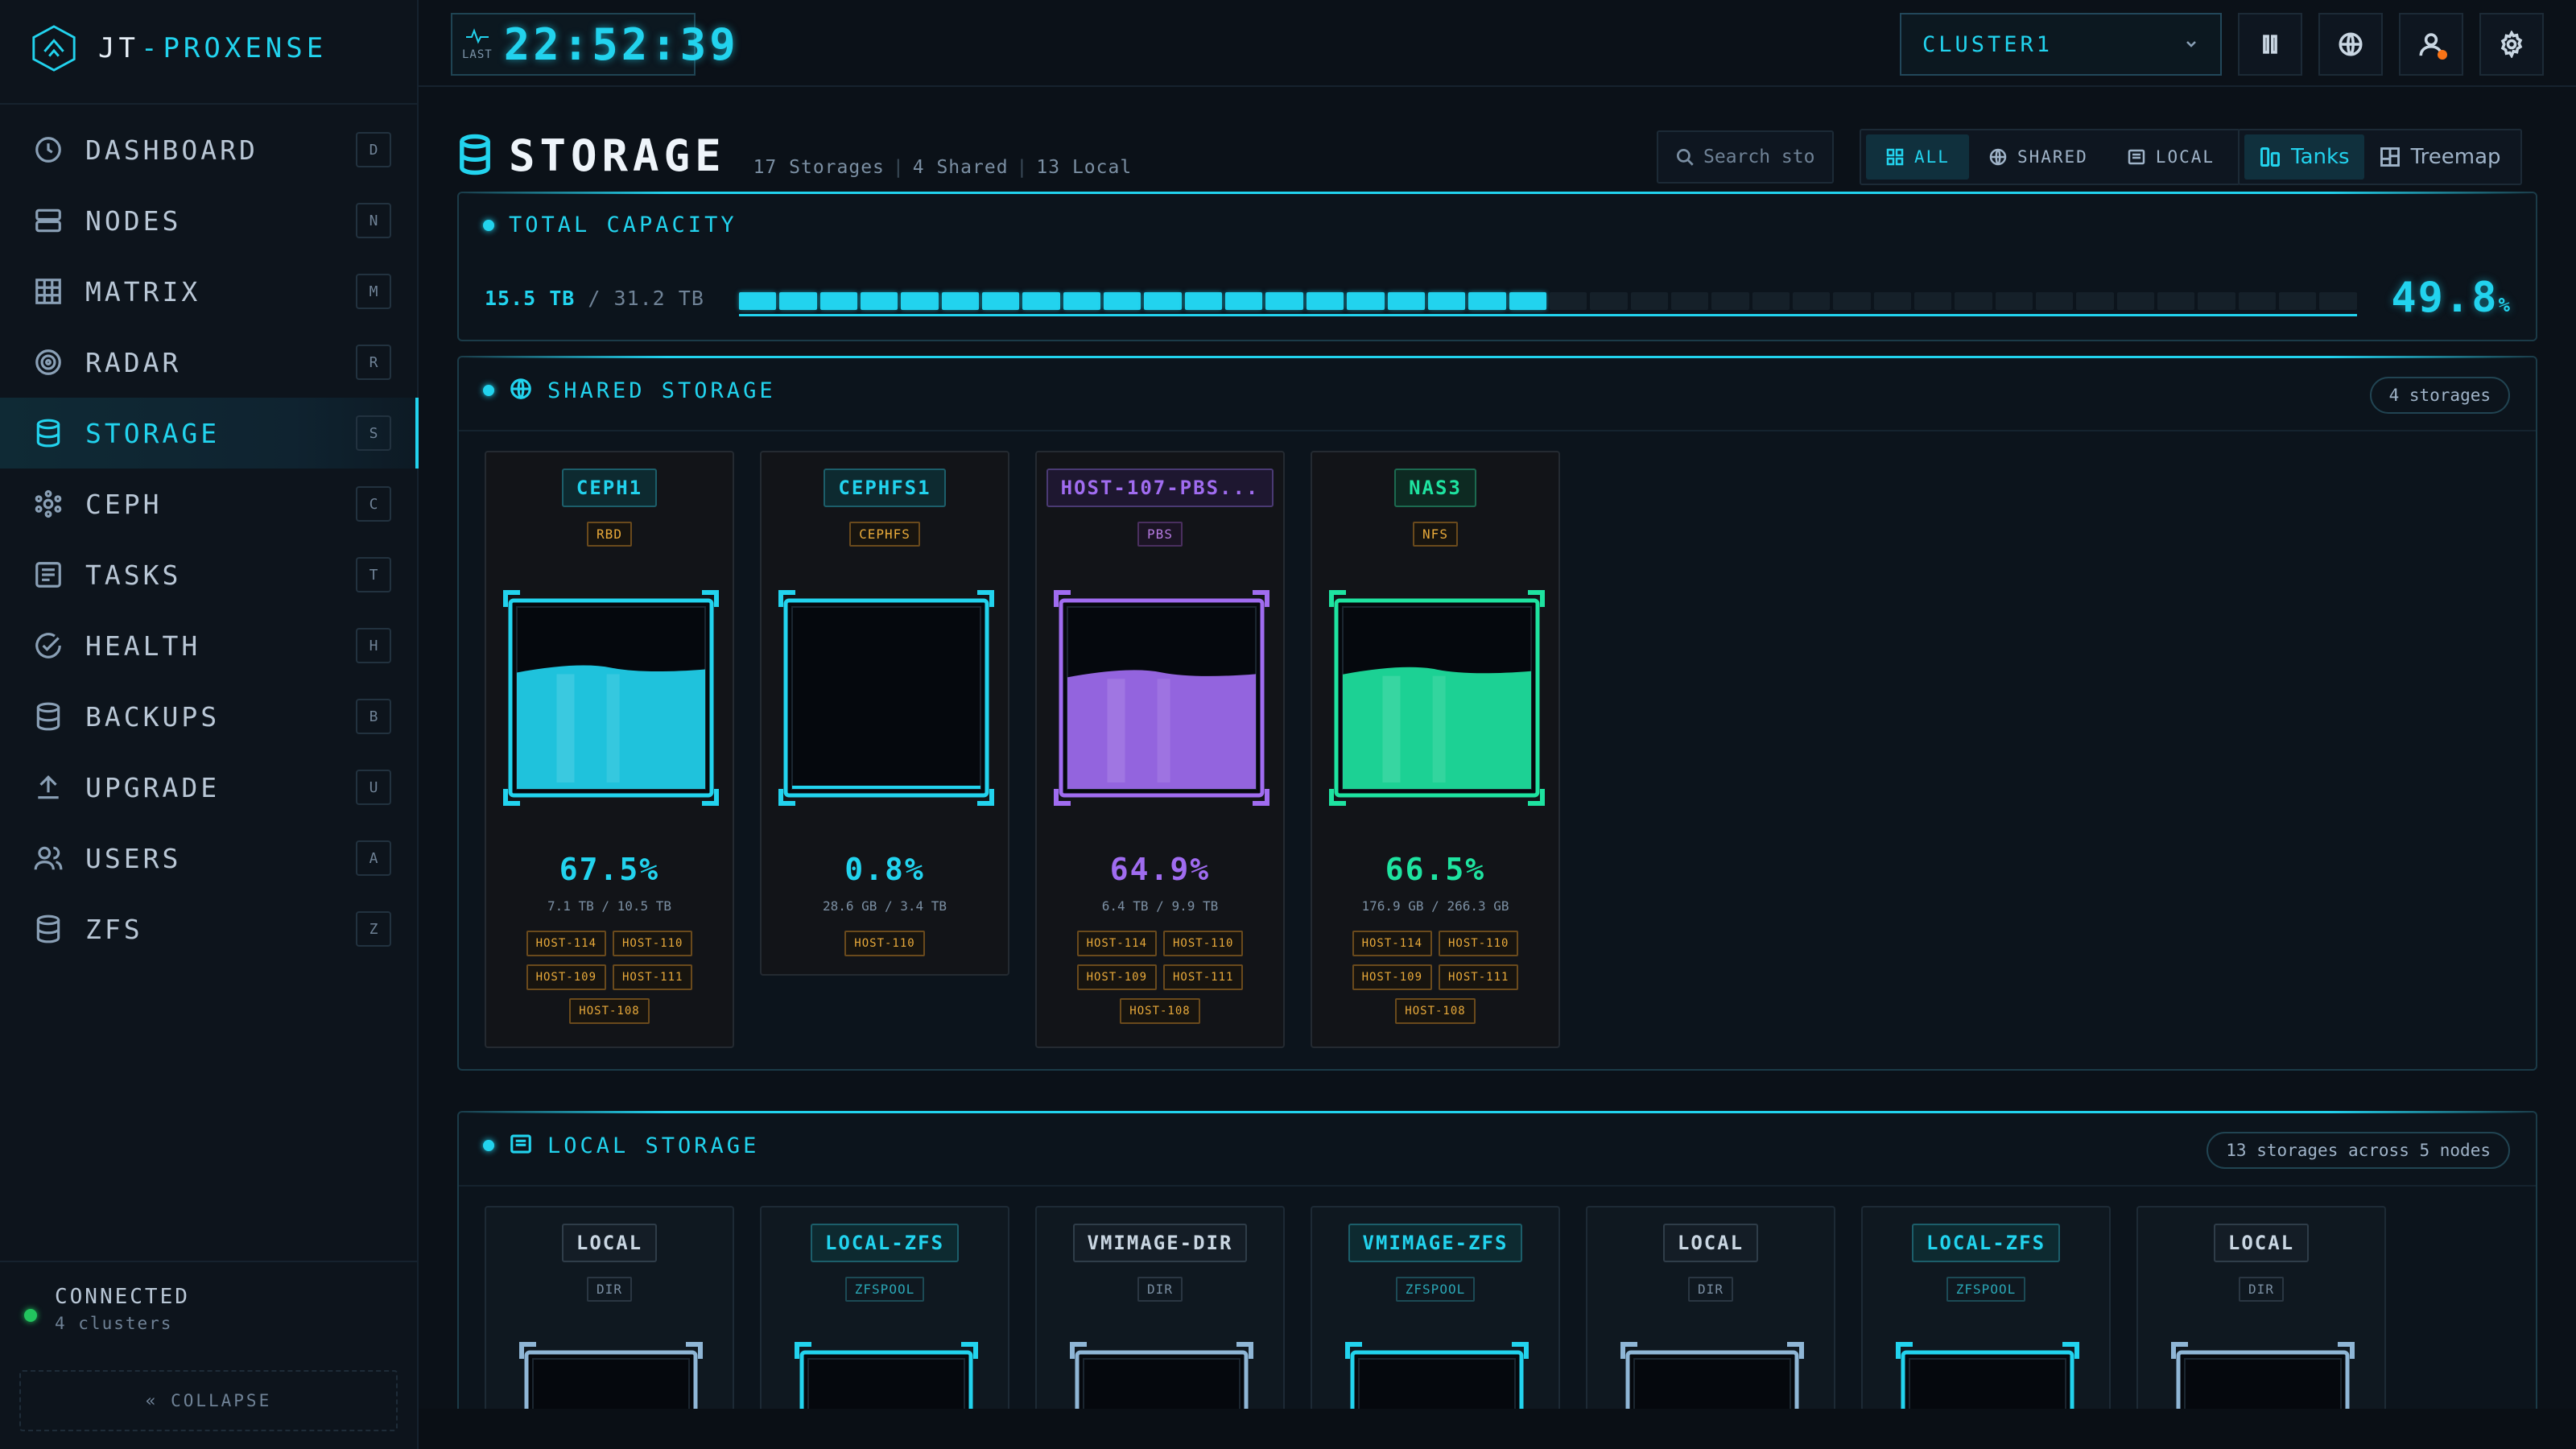  Describe the element at coordinates (48, 362) in the screenshot. I see `radar-icon` at that location.